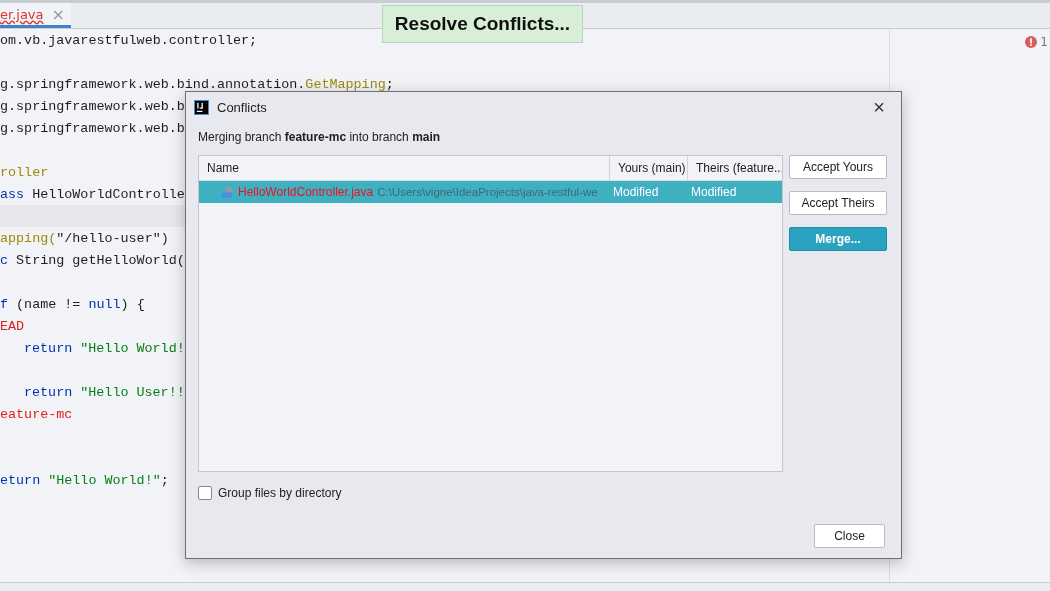 This screenshot has height=591, width=1050. I want to click on code-line: f (name != null) {, so click(72, 304).